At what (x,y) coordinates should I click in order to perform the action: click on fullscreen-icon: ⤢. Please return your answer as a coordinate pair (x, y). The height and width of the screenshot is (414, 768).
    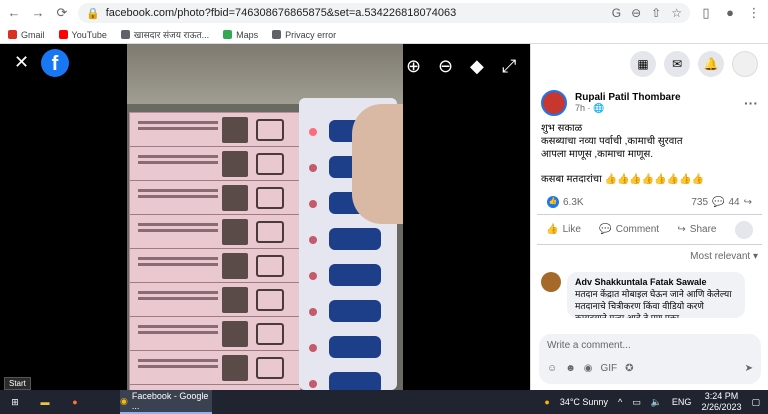
    Looking at the image, I should click on (509, 66).